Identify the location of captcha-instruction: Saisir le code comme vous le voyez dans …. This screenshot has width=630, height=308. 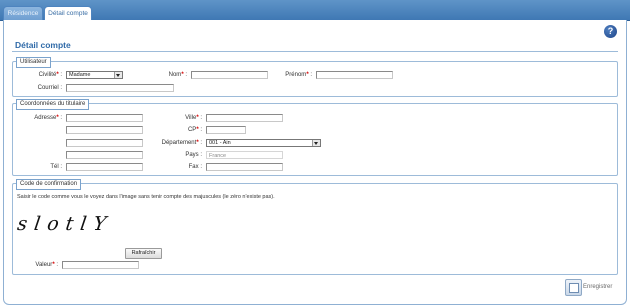
(146, 197).